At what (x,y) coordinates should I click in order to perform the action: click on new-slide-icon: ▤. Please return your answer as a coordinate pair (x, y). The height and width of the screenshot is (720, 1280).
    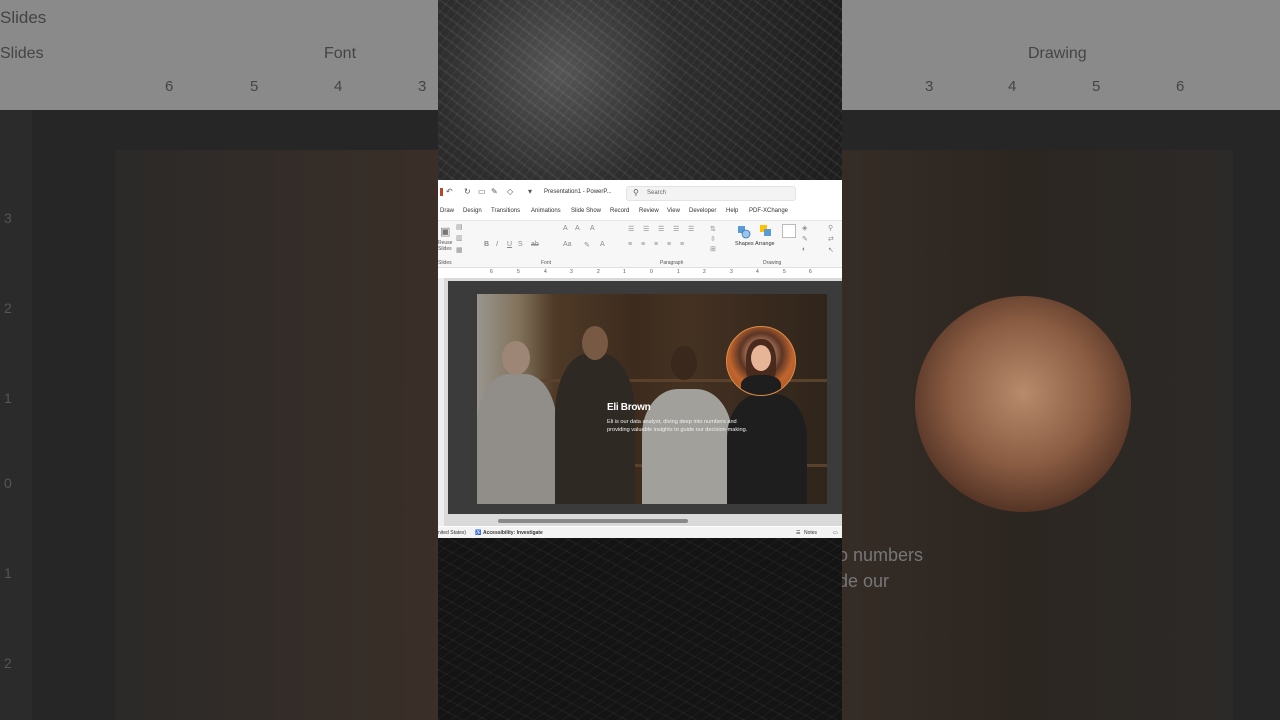
    Looking at the image, I should click on (459, 227).